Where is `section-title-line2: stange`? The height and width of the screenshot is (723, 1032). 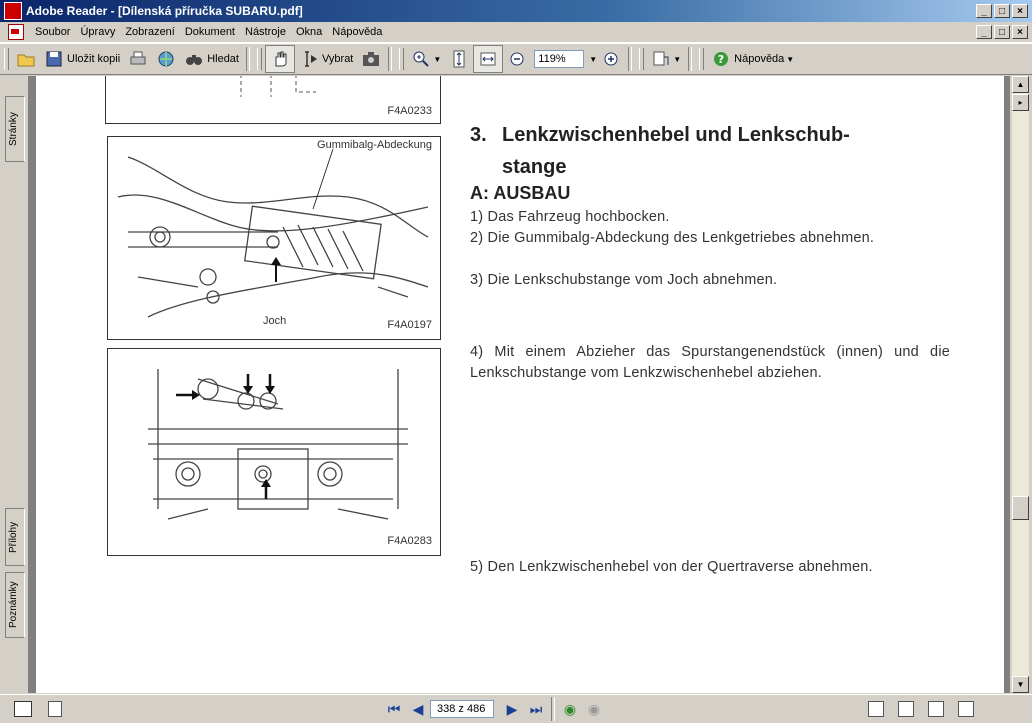
section-title-line2: stange is located at coordinates (534, 167).